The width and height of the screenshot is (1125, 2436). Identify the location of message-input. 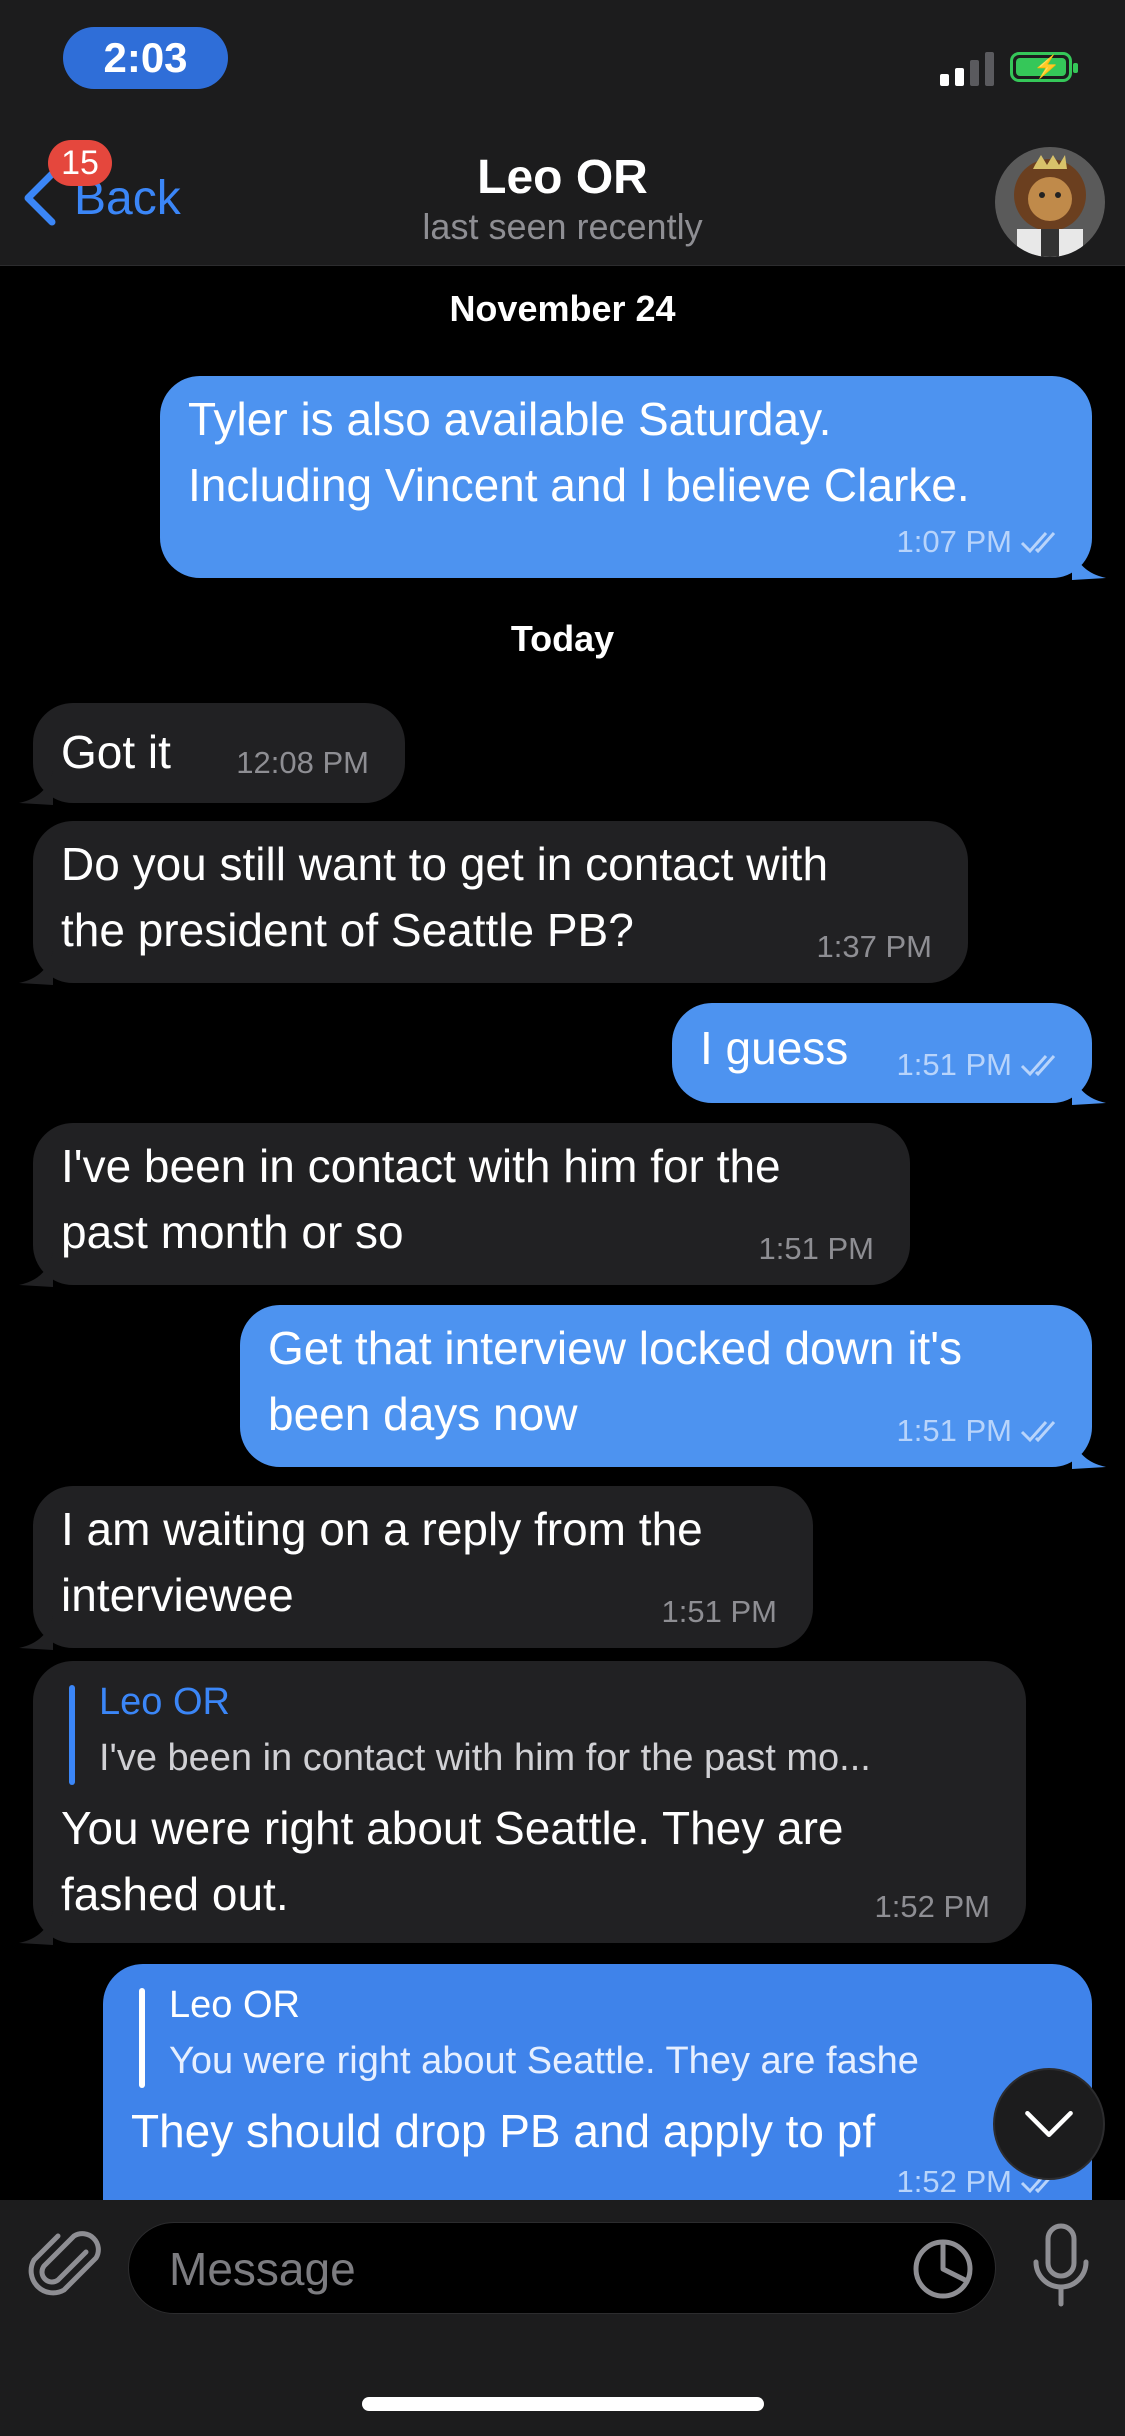
(519, 2269).